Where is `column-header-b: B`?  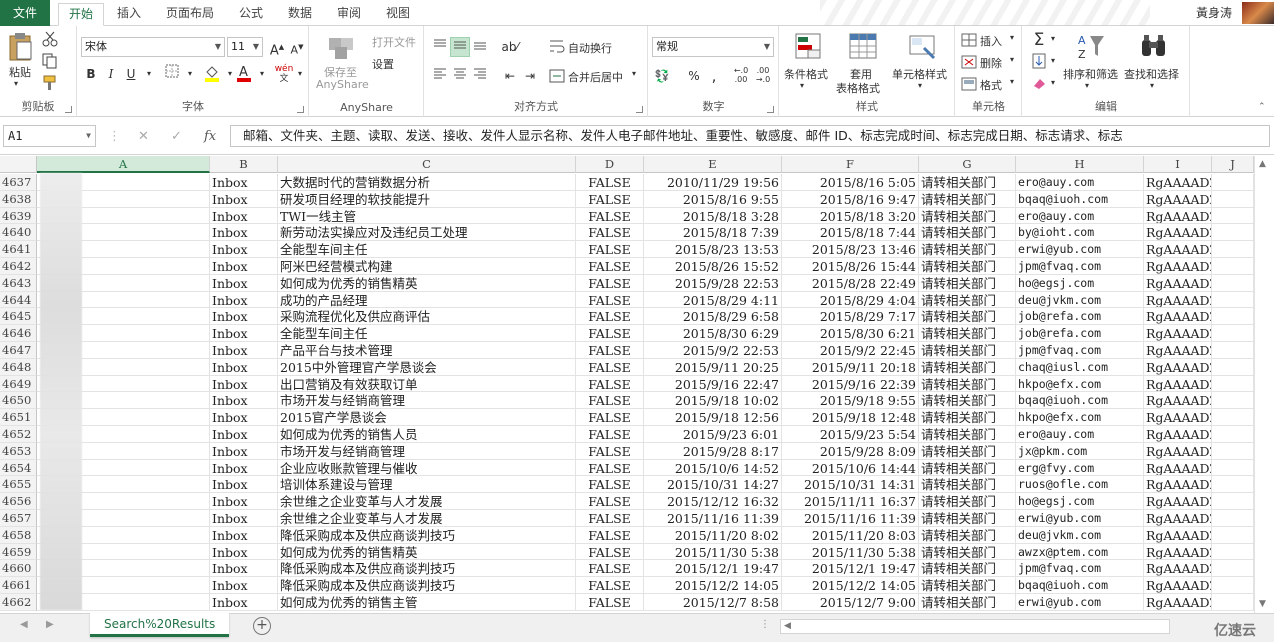 column-header-b: B is located at coordinates (244, 164).